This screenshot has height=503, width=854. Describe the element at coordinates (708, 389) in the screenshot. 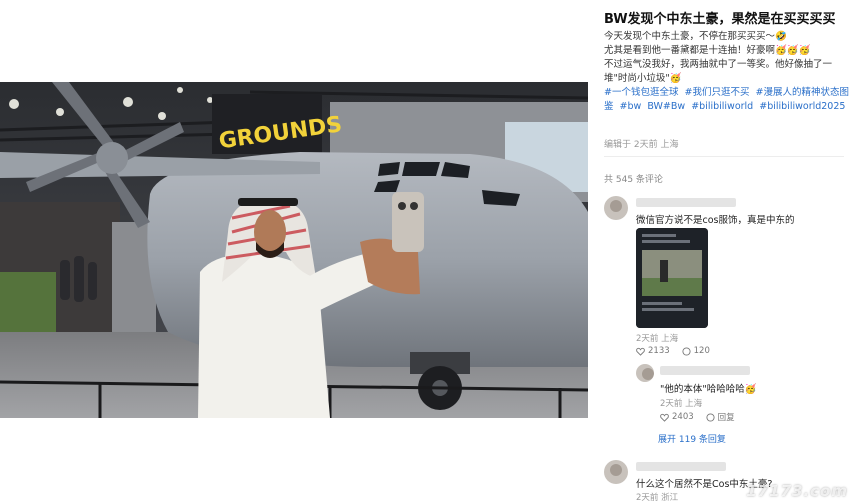

I see `comment-text: "他的本体"哈哈哈哈🥳` at that location.